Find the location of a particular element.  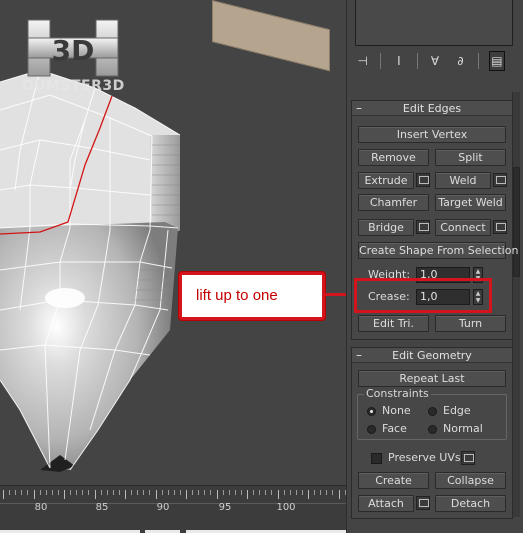

ruler-number: 85 is located at coordinates (102, 507).